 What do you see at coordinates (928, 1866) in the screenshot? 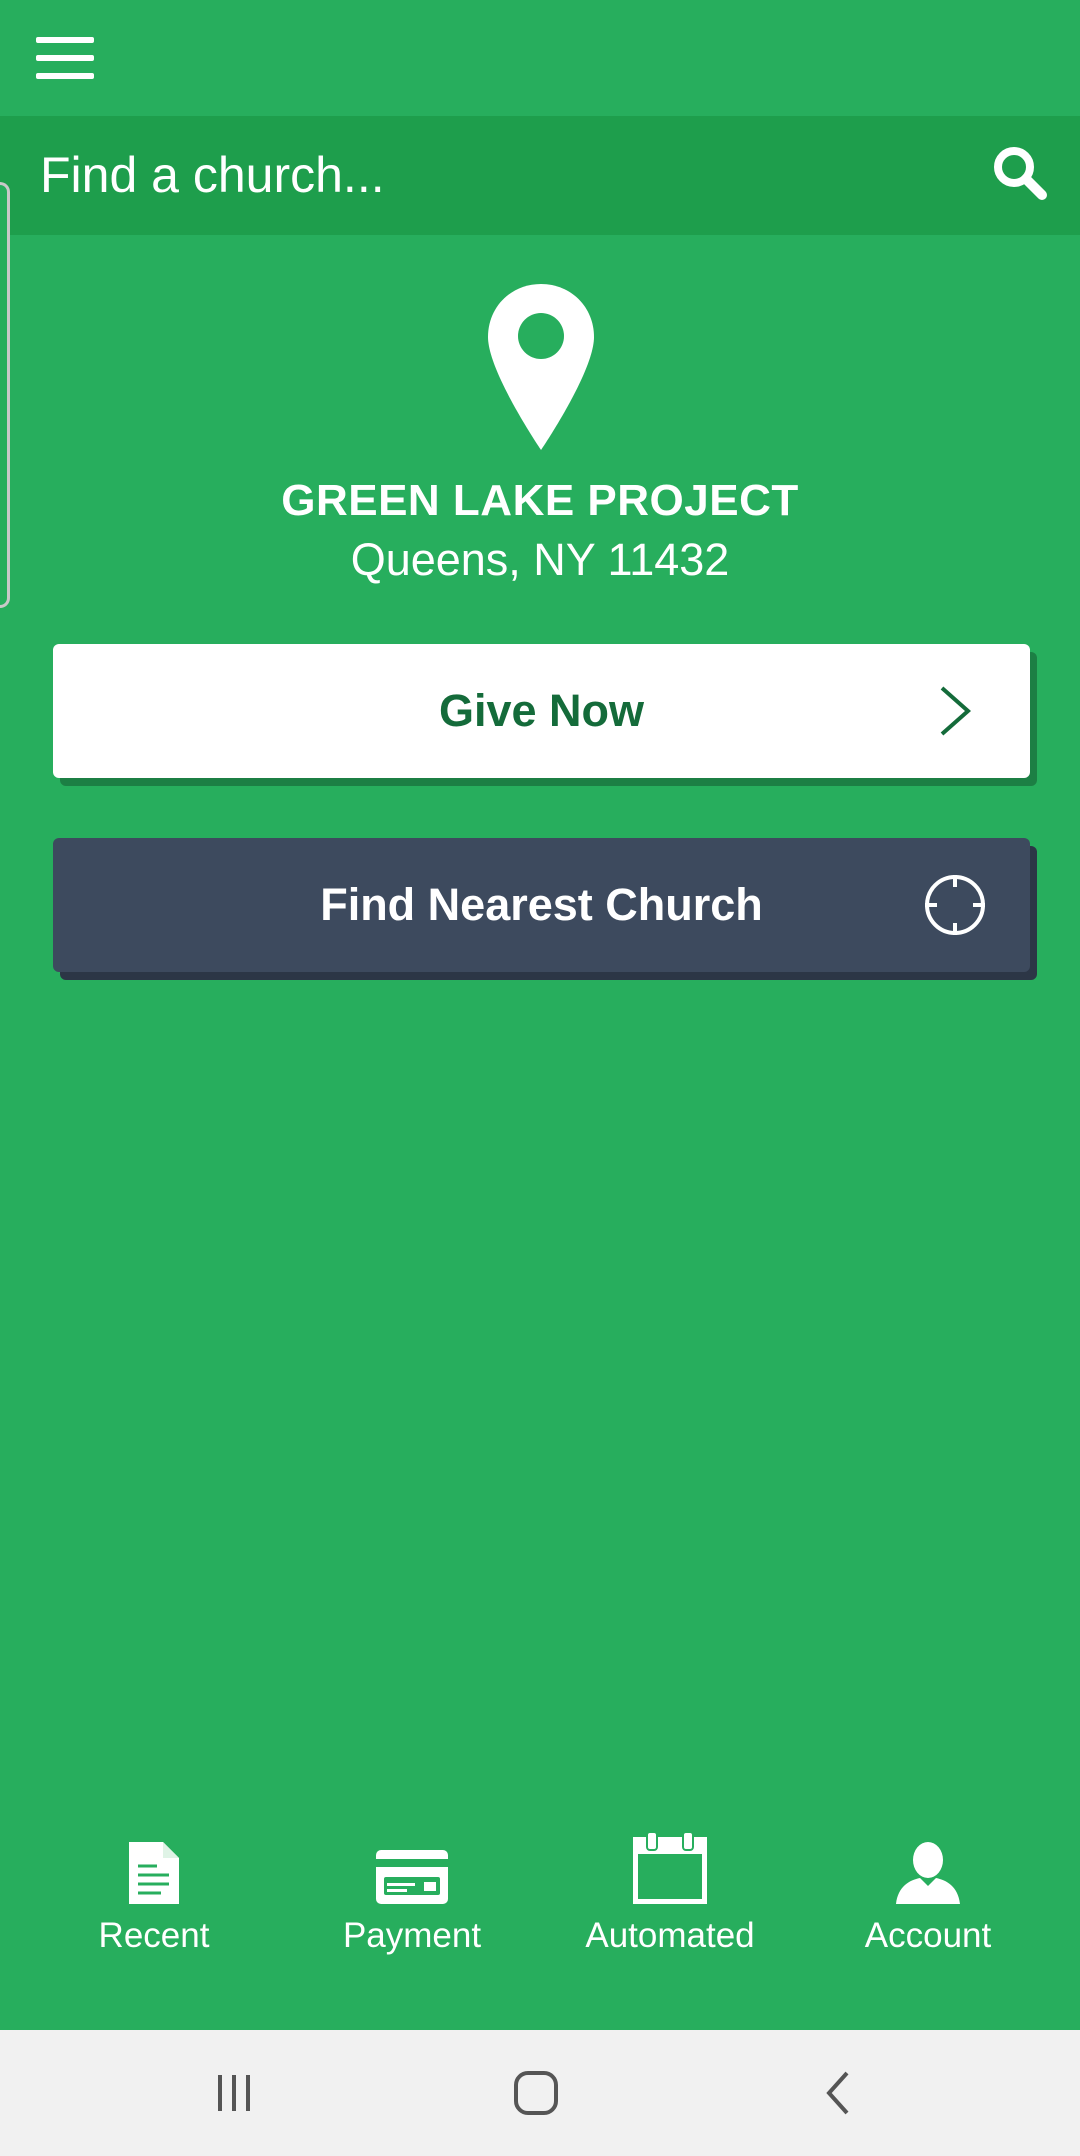
I see `person-icon` at bounding box center [928, 1866].